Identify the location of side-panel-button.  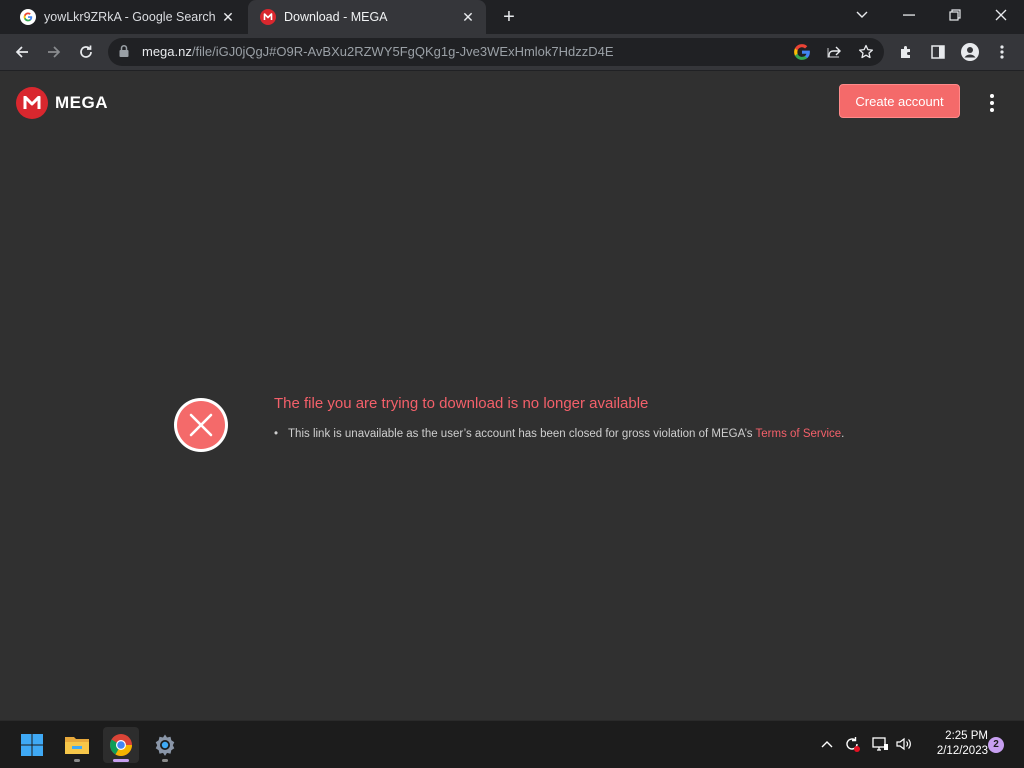
(938, 52).